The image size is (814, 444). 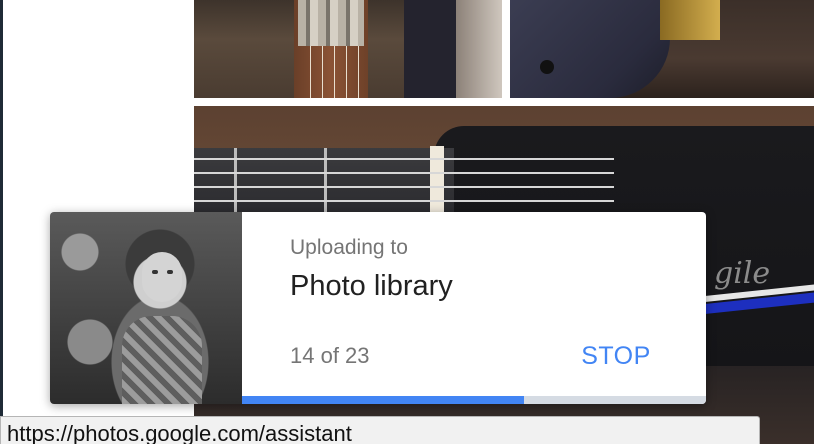 What do you see at coordinates (383, 400) in the screenshot?
I see `upload-progress-fill` at bounding box center [383, 400].